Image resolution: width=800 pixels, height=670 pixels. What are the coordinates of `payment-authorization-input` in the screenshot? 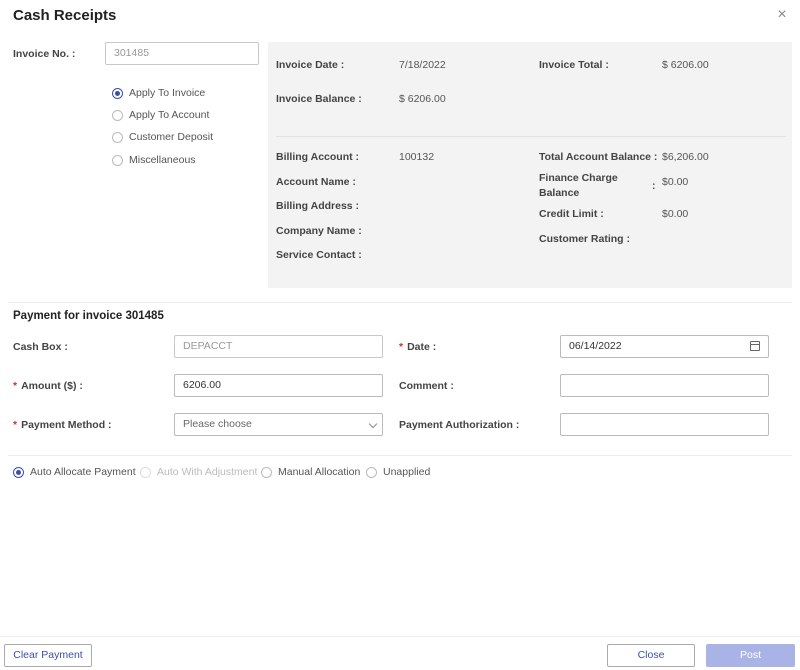 It's located at (664, 424).